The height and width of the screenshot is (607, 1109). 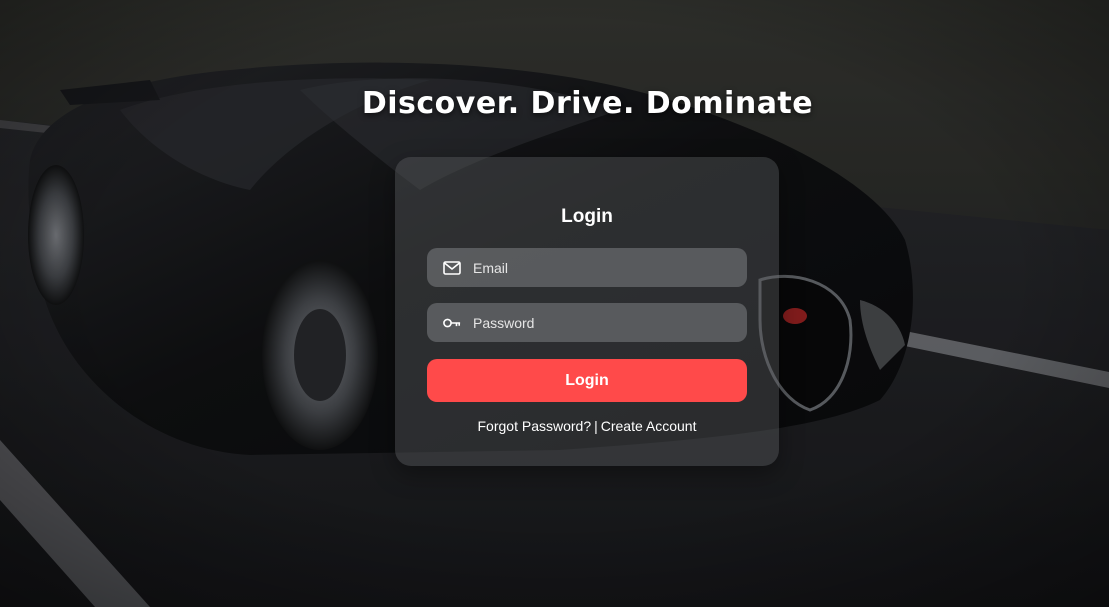 I want to click on account-links: Forgot Password? | Create Account, so click(x=587, y=426).